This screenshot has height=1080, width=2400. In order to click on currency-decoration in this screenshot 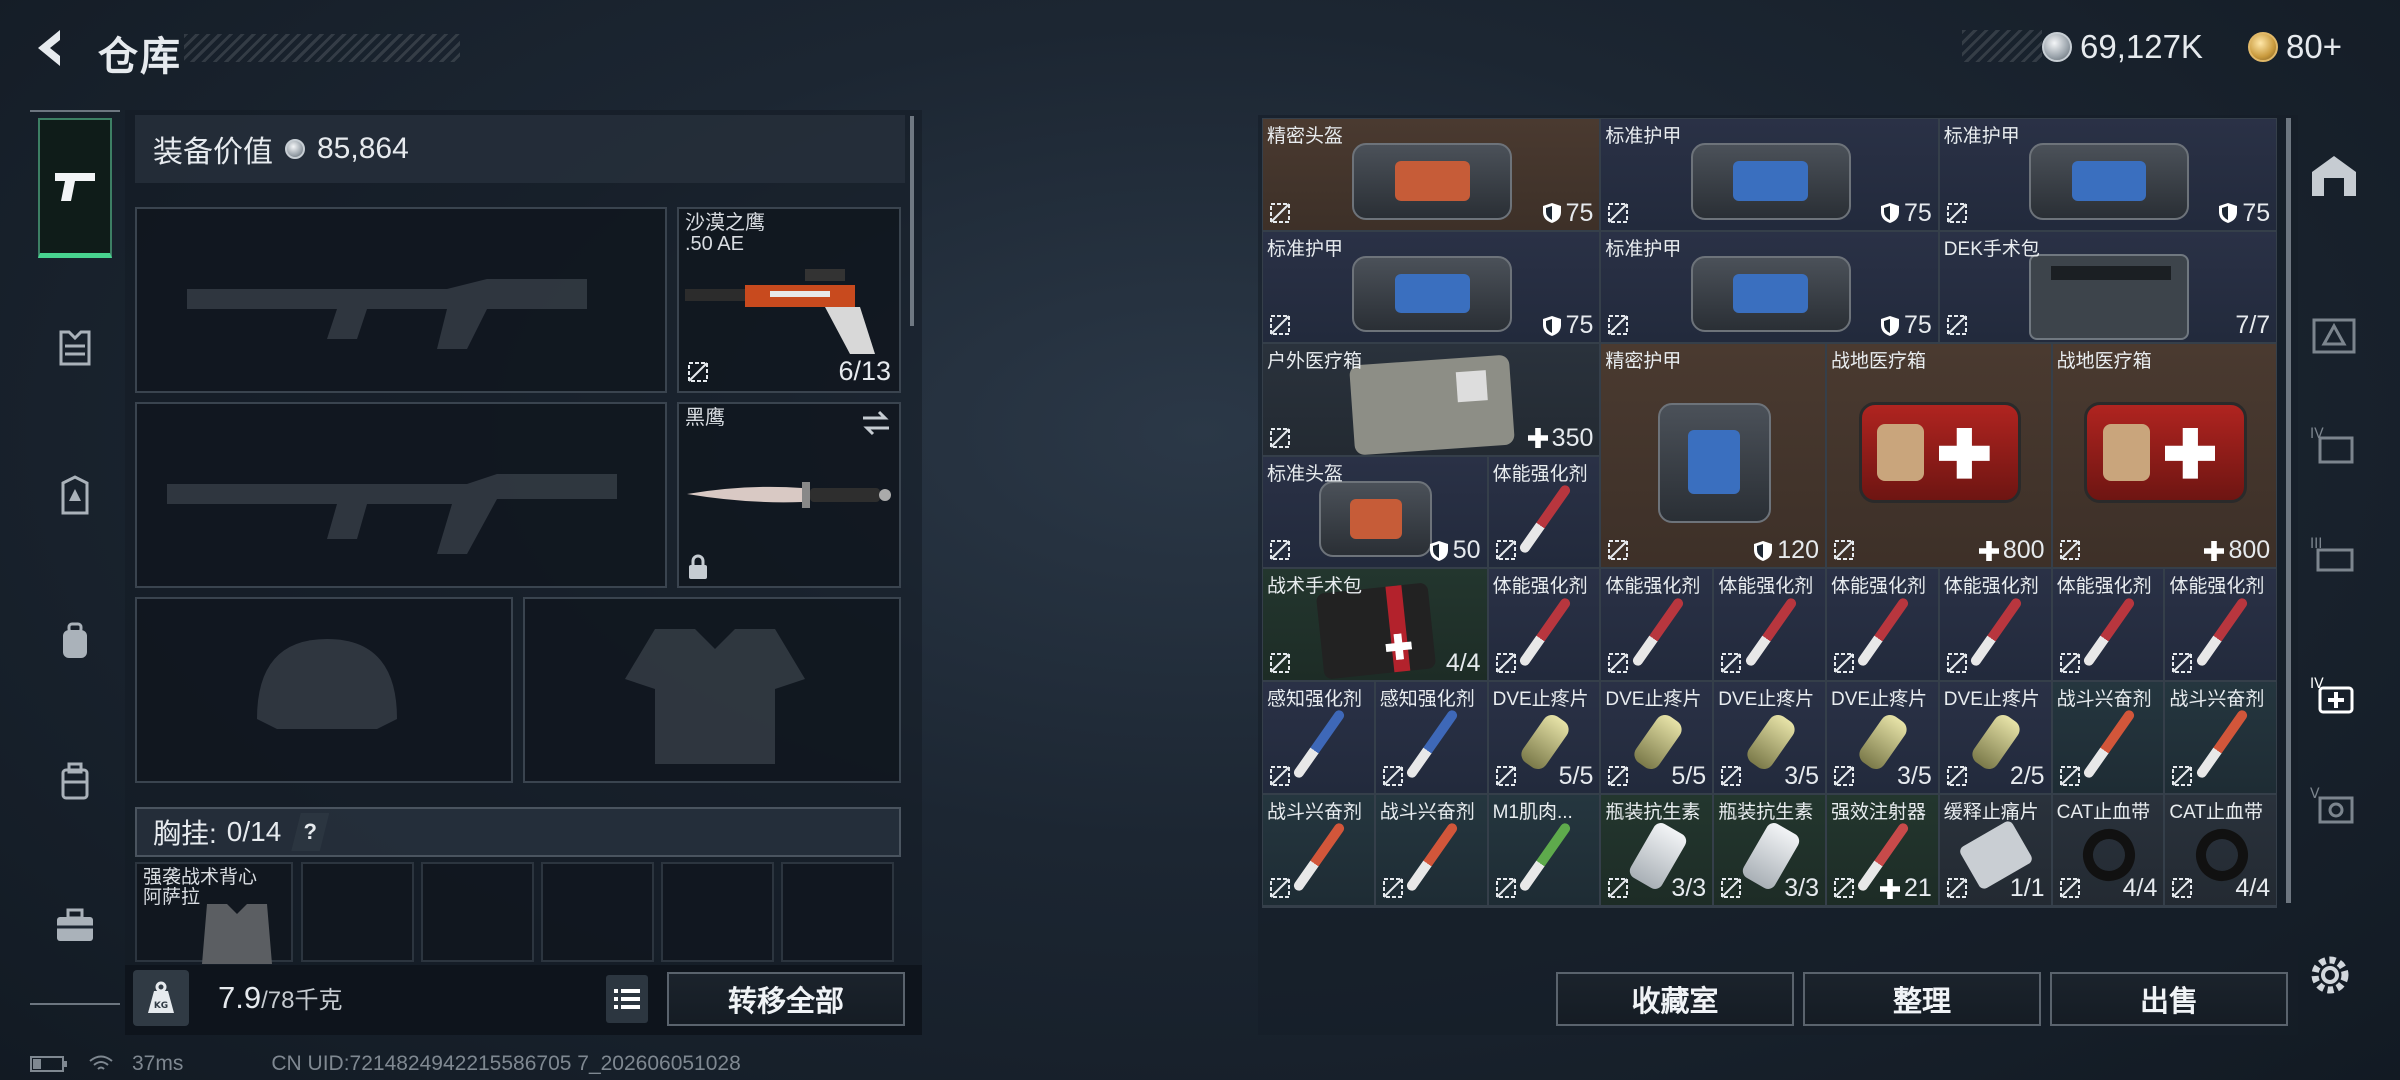, I will do `click(2002, 46)`.